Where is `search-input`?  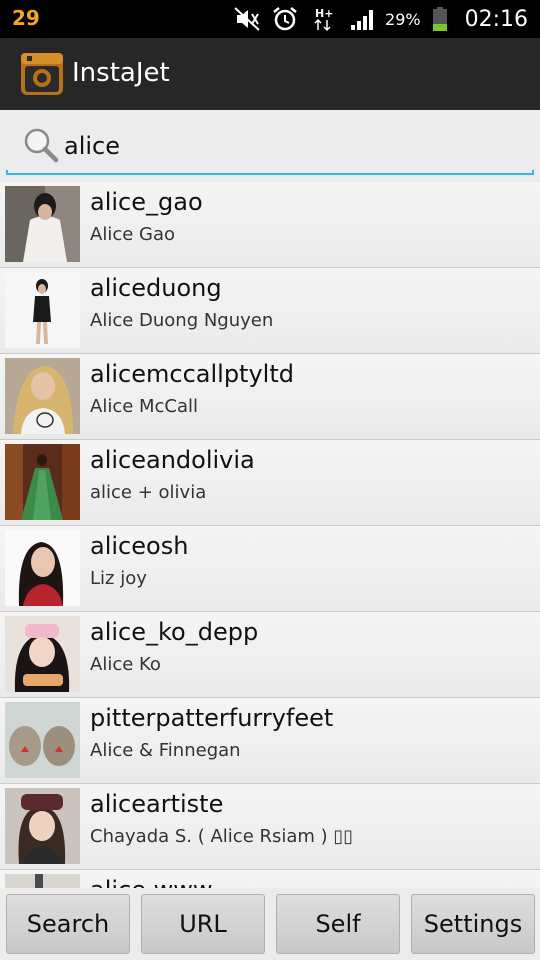
search-input is located at coordinates (294, 146).